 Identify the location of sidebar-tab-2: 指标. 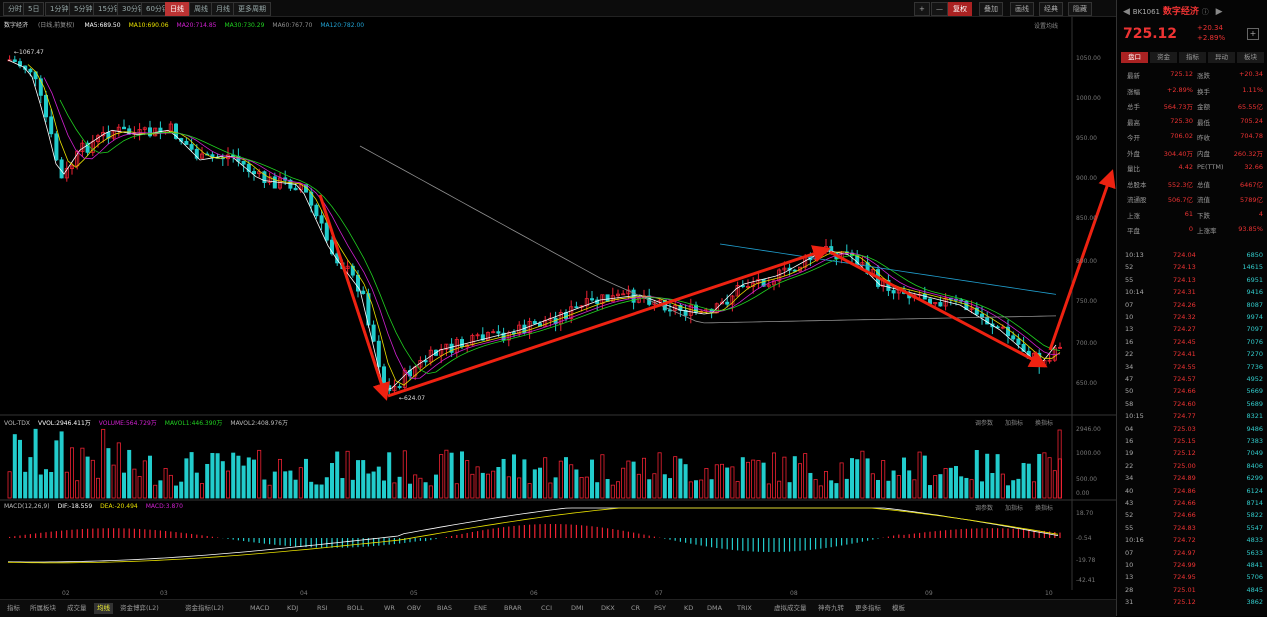
(1192, 57).